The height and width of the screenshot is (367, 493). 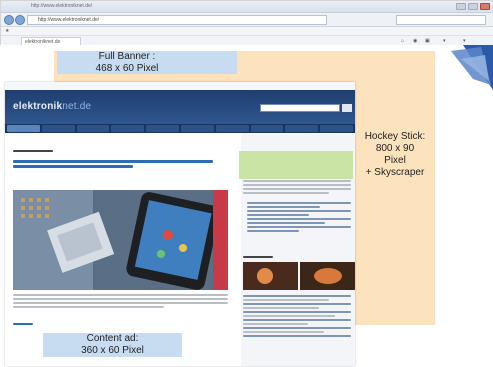 What do you see at coordinates (113, 165) in the screenshot?
I see `article-title` at bounding box center [113, 165].